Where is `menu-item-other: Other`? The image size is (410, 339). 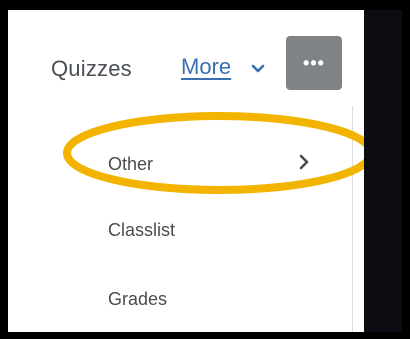 menu-item-other: Other is located at coordinates (130, 164).